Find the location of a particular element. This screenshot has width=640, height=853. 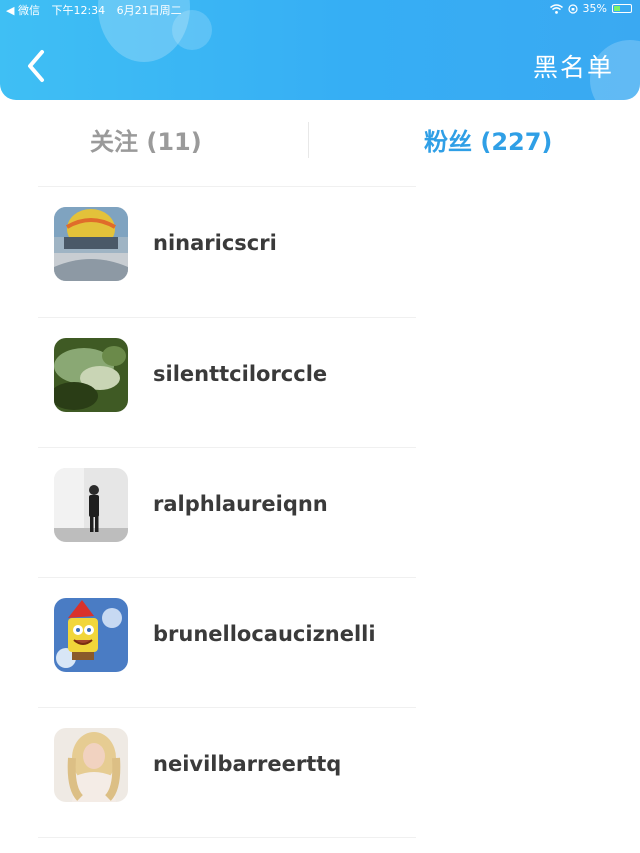

status-date: 6月21日周二 is located at coordinates (149, 10).